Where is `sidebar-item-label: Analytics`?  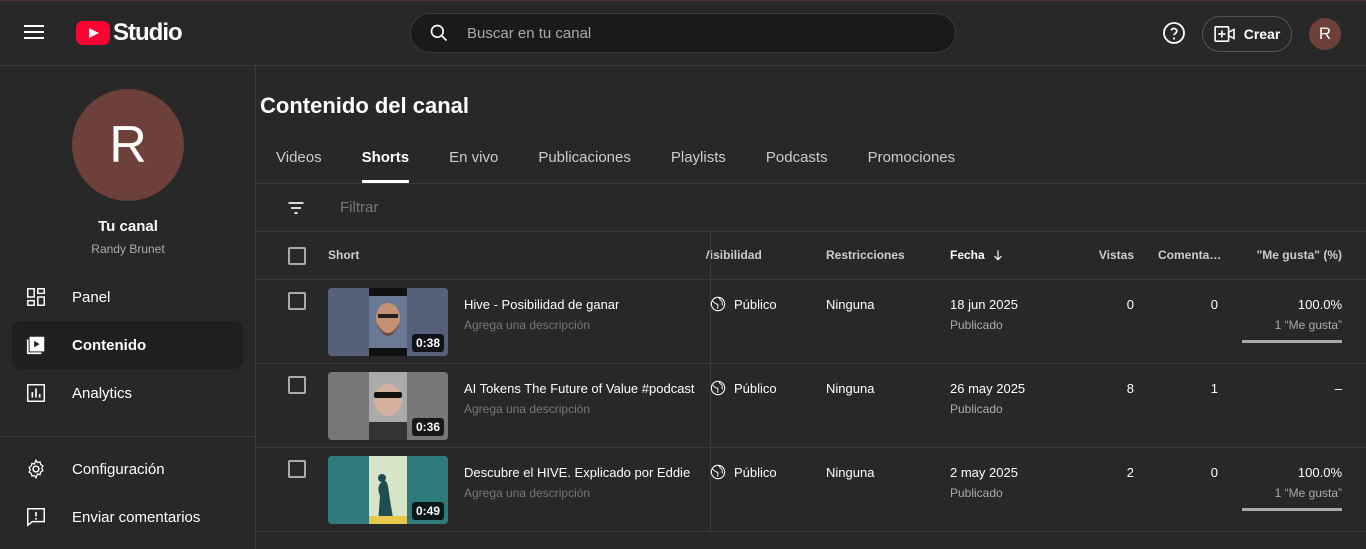
sidebar-item-label: Analytics is located at coordinates (102, 393).